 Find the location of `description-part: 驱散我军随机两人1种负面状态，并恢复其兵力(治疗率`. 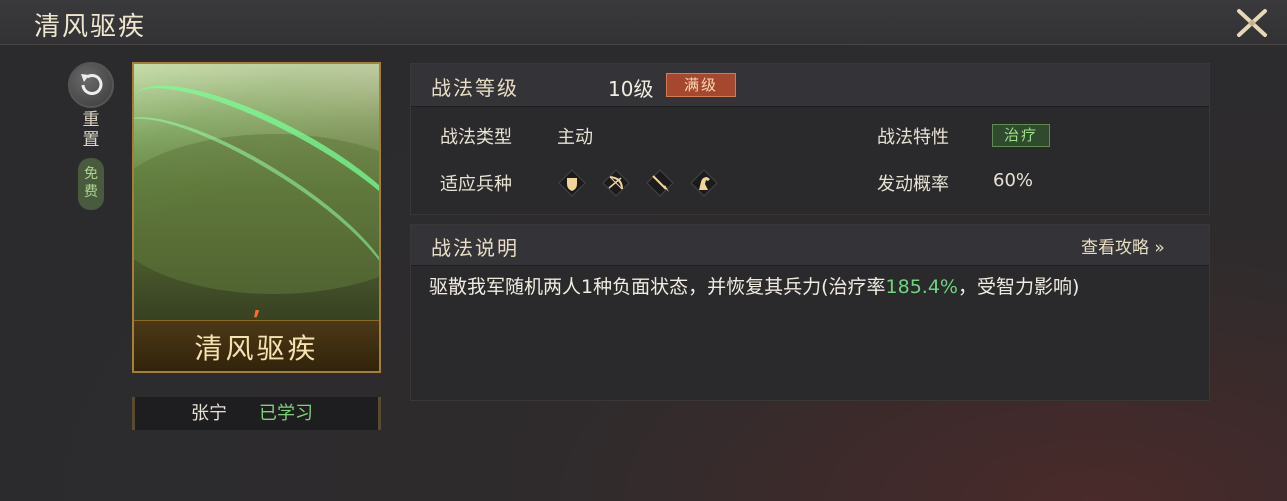

description-part: 驱散我军随机两人1种负面状态，并恢复其兵力(治疗率 is located at coordinates (657, 287).